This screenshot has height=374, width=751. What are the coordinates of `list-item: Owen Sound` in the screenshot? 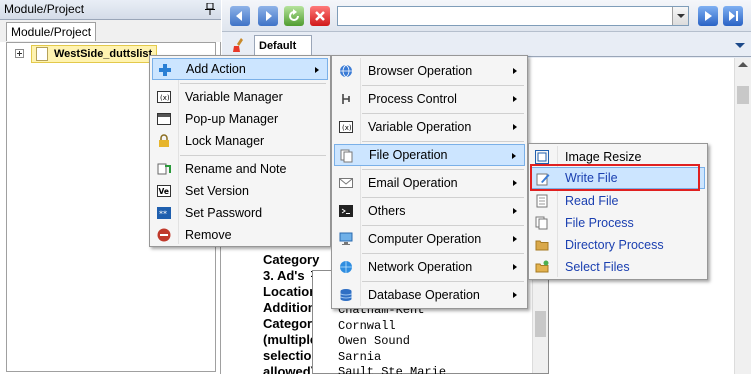 It's located at (392, 342).